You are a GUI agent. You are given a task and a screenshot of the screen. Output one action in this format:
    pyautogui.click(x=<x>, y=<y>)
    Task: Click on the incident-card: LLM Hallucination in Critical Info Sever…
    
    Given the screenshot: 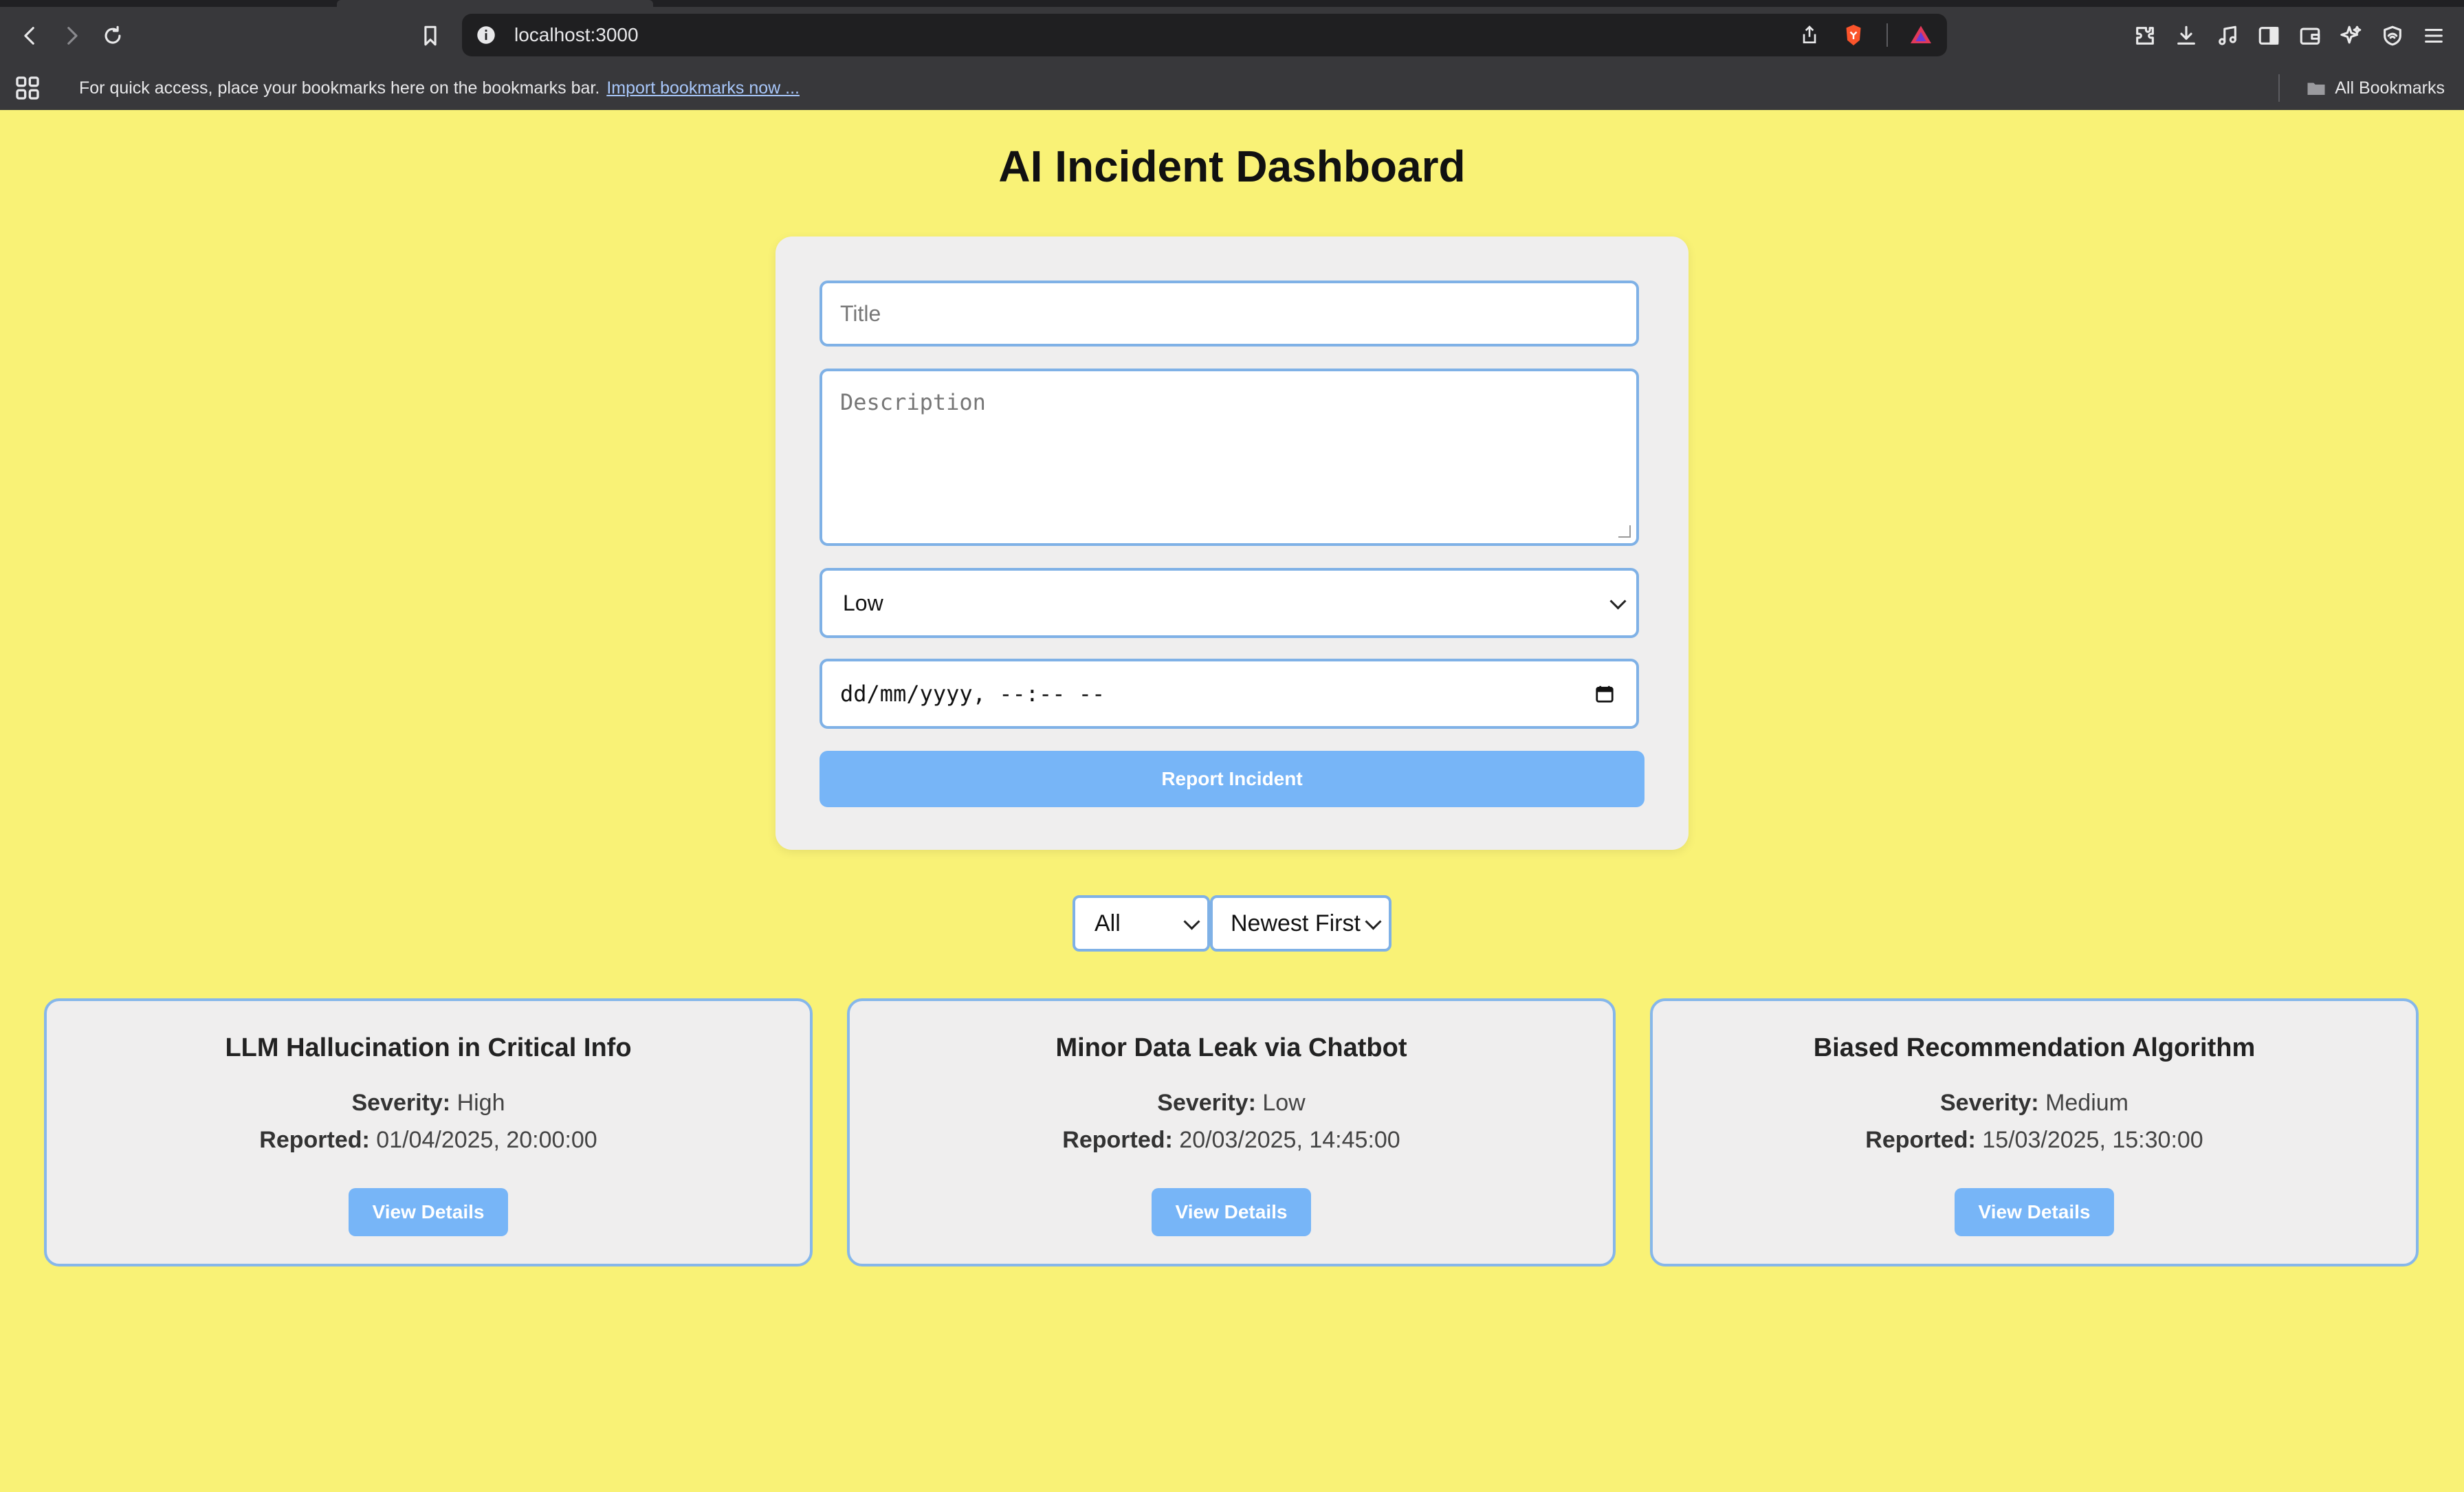 What is the action you would take?
    pyautogui.click(x=428, y=1132)
    